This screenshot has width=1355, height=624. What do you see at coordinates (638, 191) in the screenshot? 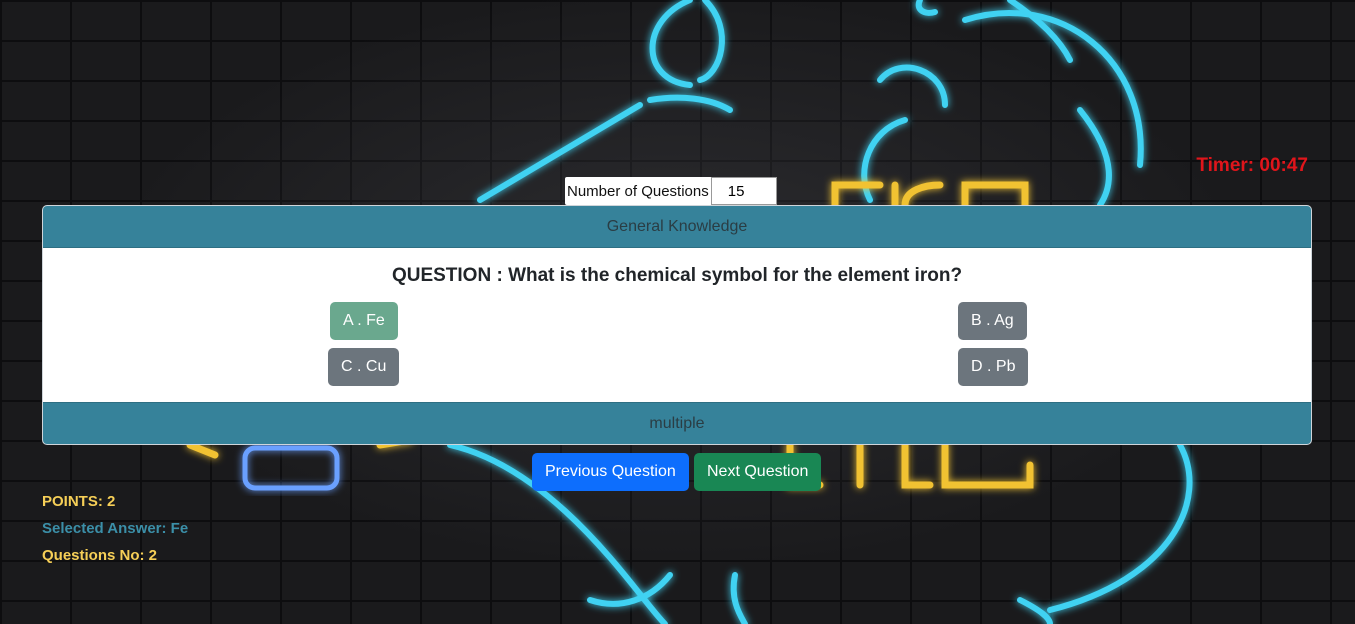
I see `number-of-questions-label: Number of Questions` at bounding box center [638, 191].